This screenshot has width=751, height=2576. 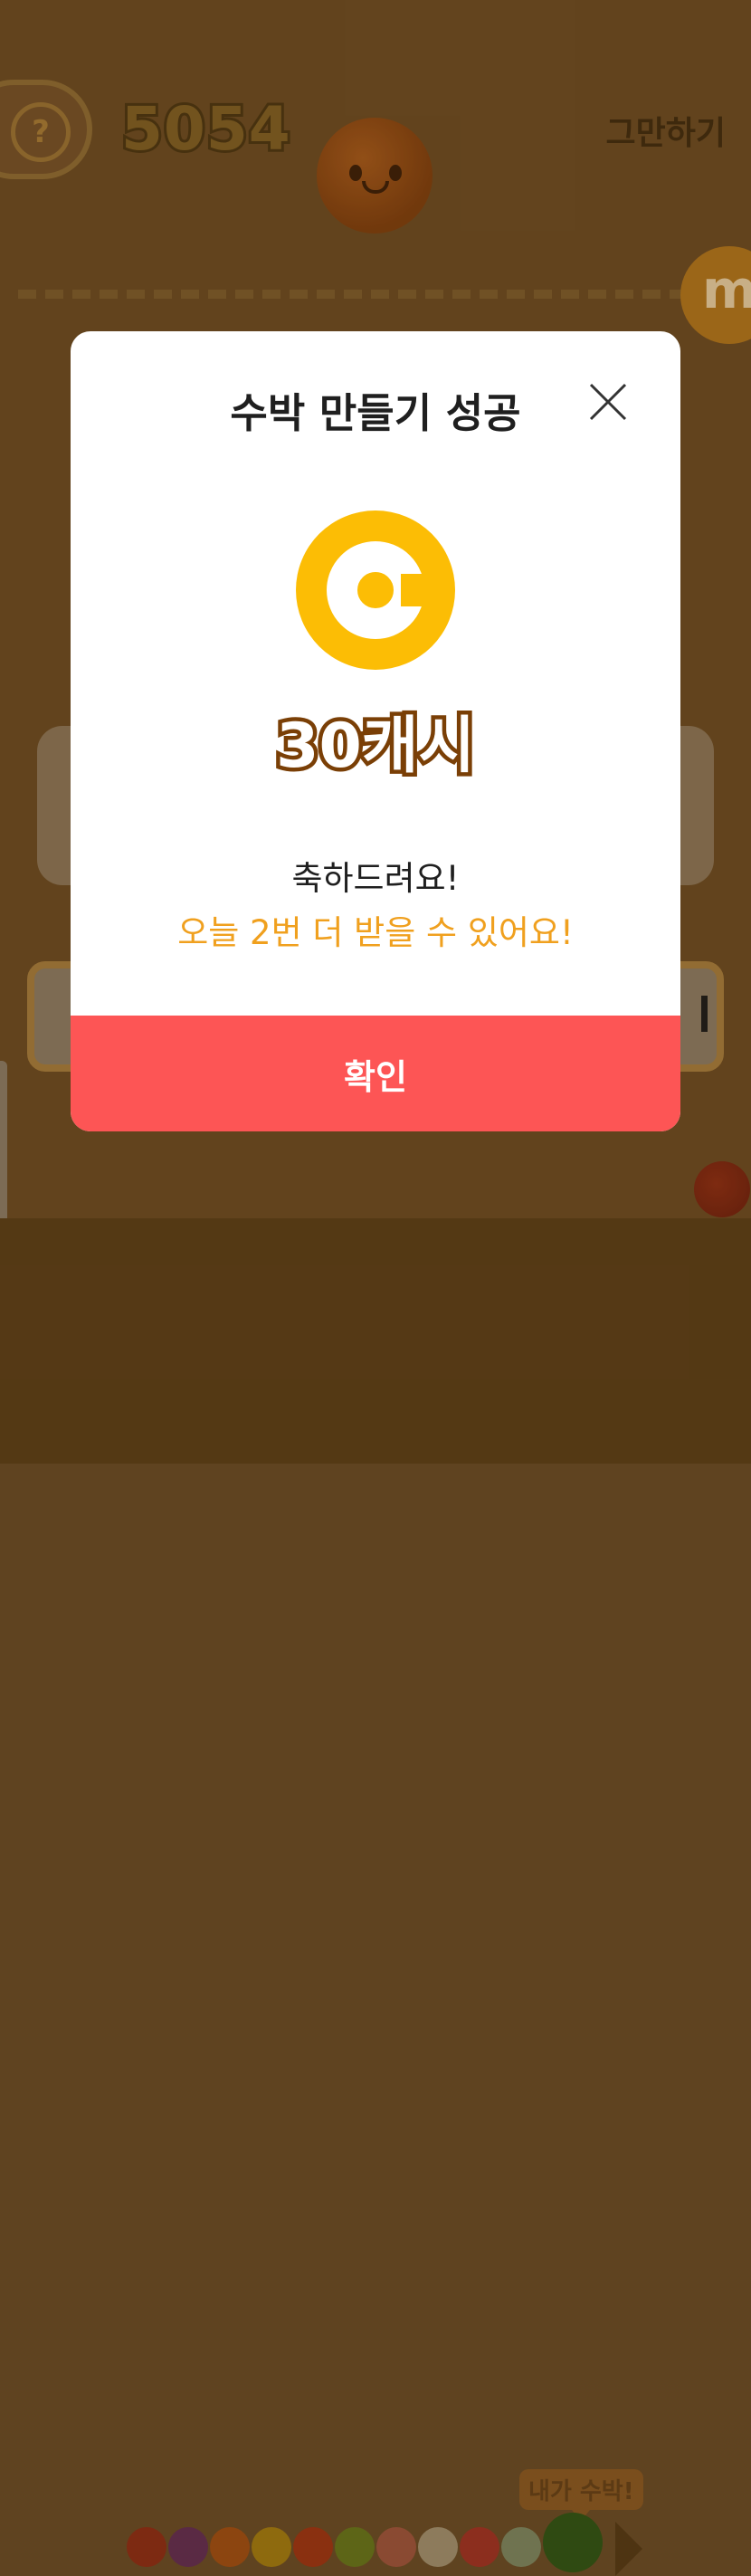 What do you see at coordinates (375, 933) in the screenshot?
I see `remaining-count-message: 오늘 2번 더 받을 수 있어요!` at bounding box center [375, 933].